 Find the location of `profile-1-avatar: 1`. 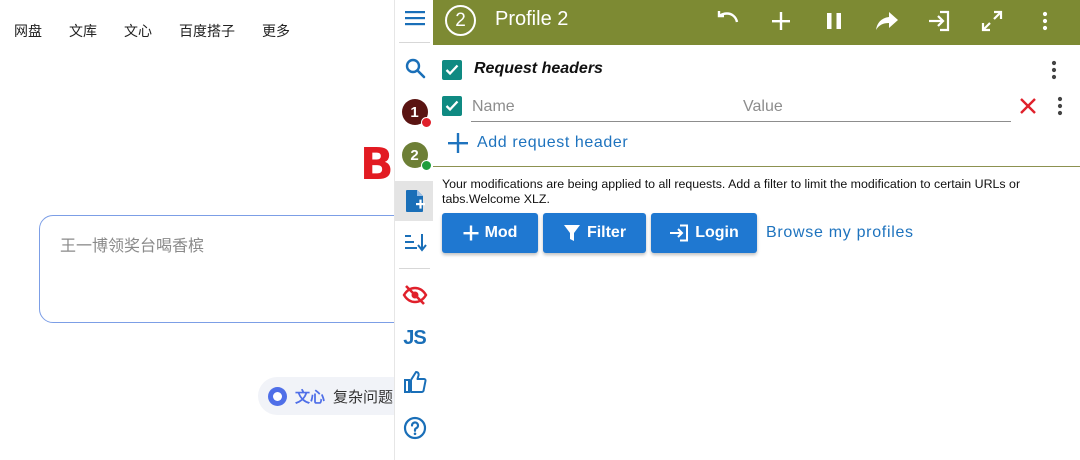

profile-1-avatar: 1 is located at coordinates (416, 113).